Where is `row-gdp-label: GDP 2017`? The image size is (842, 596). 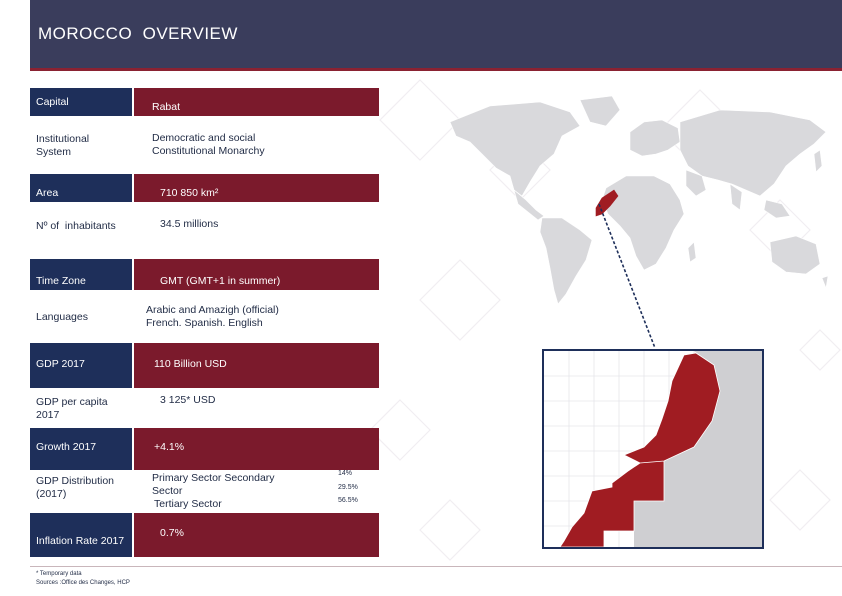
row-gdp-label: GDP 2017 is located at coordinates (81, 365).